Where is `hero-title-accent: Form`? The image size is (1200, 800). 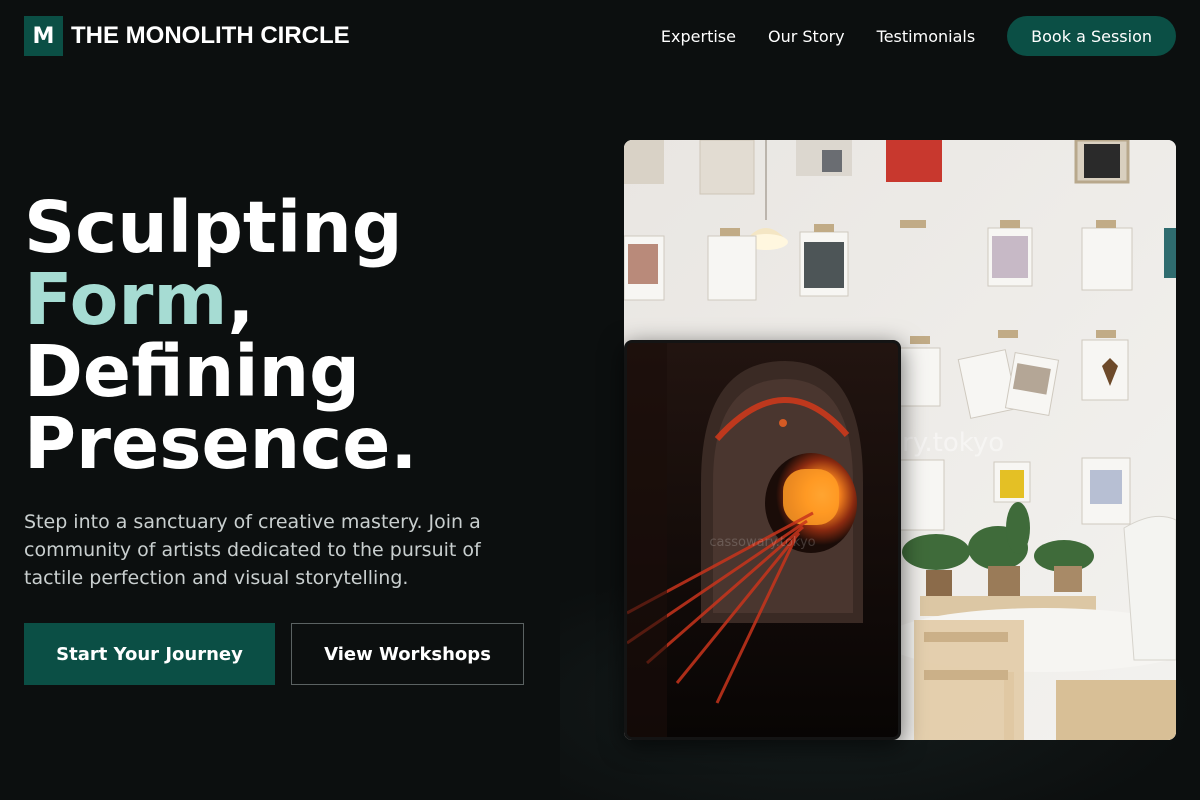 hero-title-accent: Form is located at coordinates (126, 299).